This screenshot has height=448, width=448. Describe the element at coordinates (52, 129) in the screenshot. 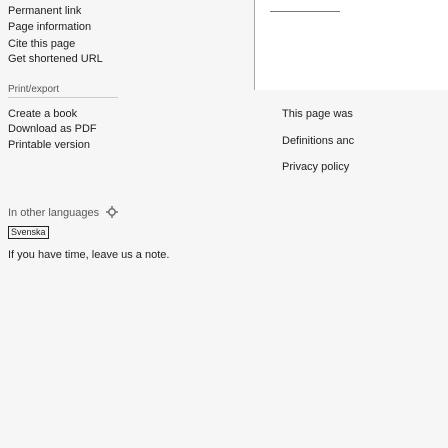

I see `download-as-pdf-link: Download as PDF` at that location.